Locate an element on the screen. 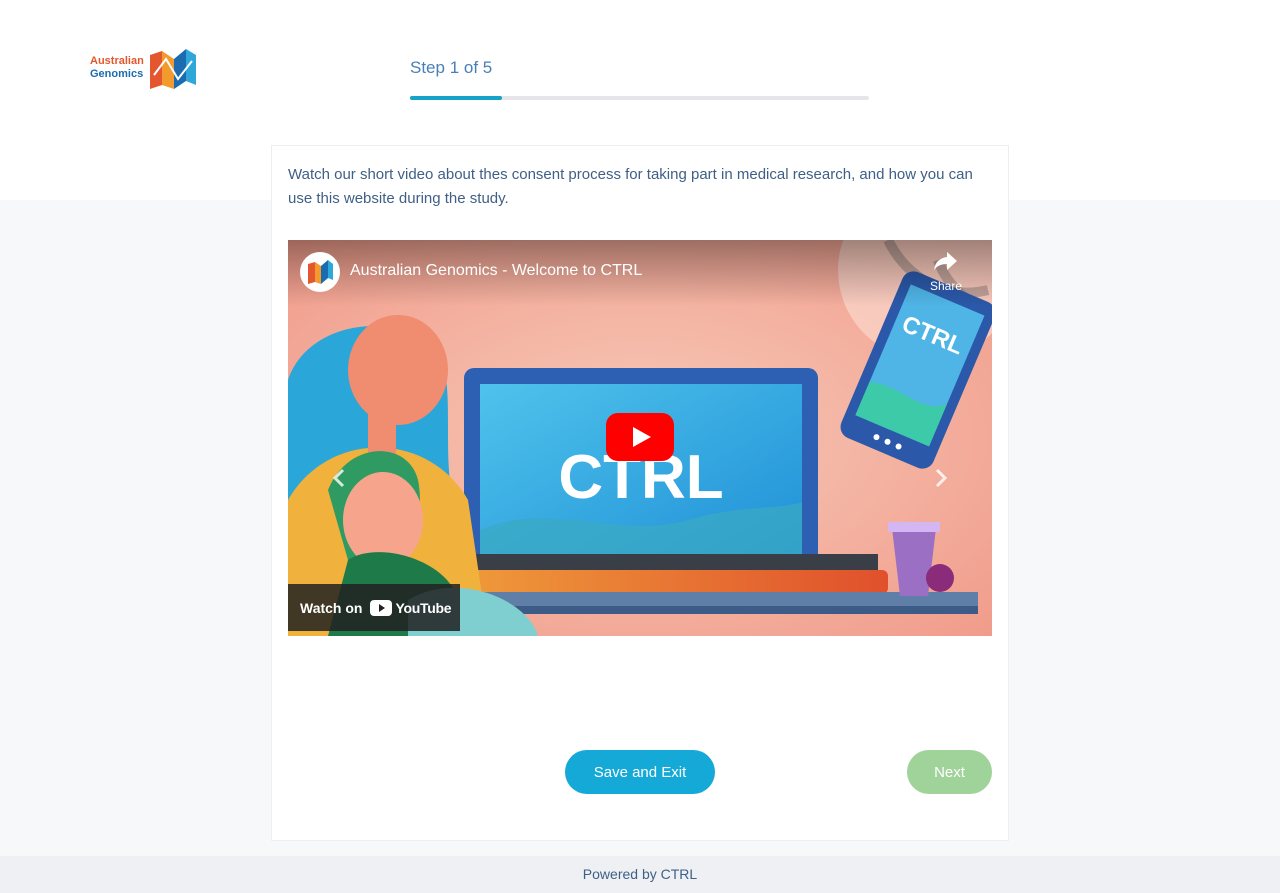  chevron-right-icon is located at coordinates (940, 478).